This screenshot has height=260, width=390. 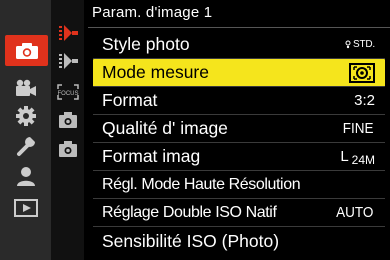 I want to click on menu-item-label: Format imag, so click(x=151, y=156).